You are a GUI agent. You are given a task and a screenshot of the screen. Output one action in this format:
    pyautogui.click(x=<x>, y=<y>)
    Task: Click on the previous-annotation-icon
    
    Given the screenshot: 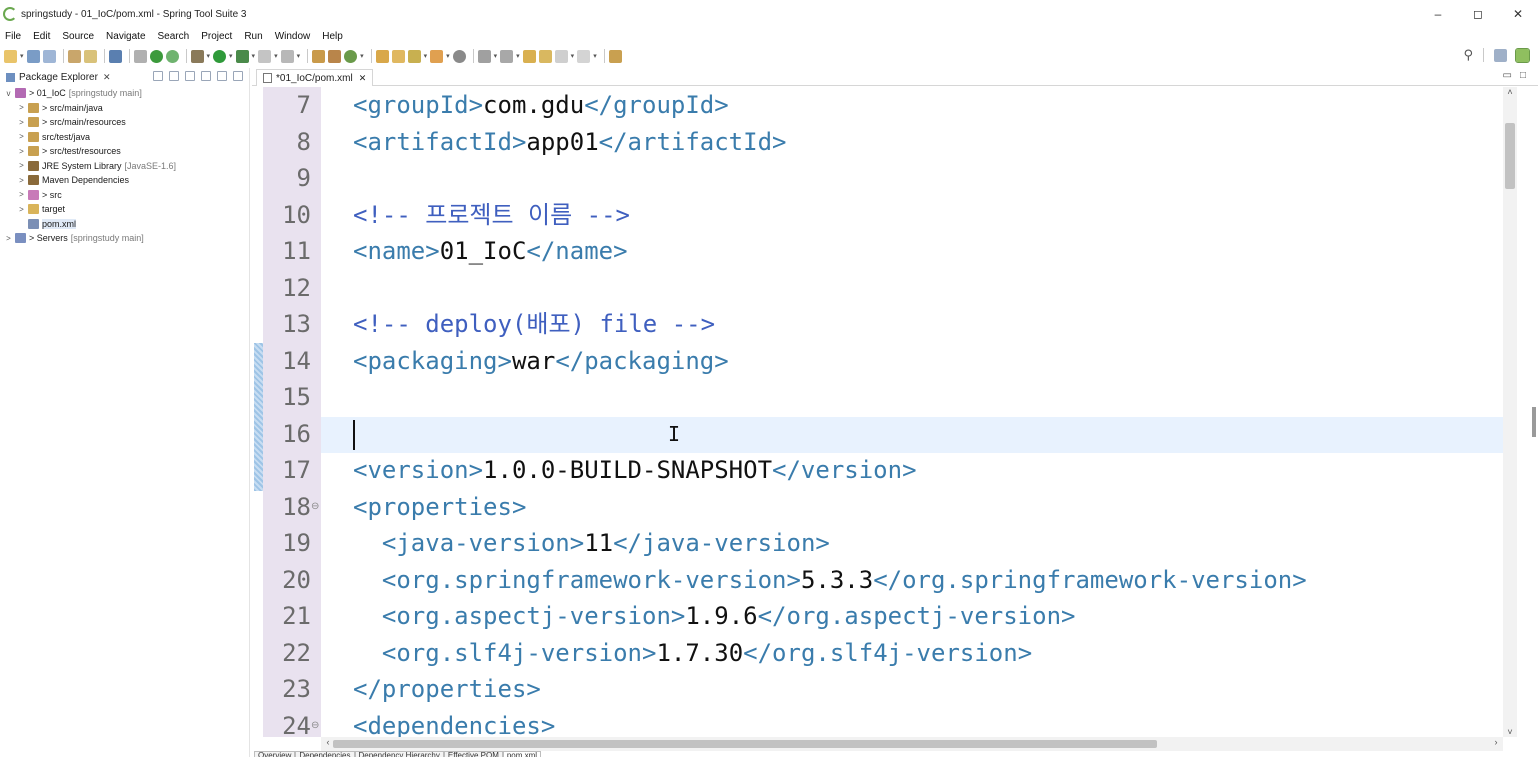 What is the action you would take?
    pyautogui.click(x=507, y=56)
    